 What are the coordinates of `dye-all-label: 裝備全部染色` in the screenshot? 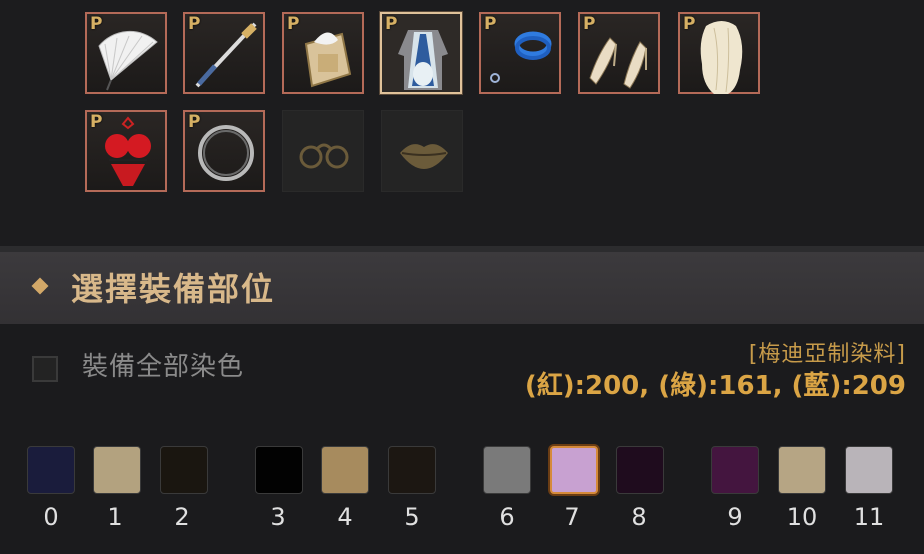 It's located at (163, 364).